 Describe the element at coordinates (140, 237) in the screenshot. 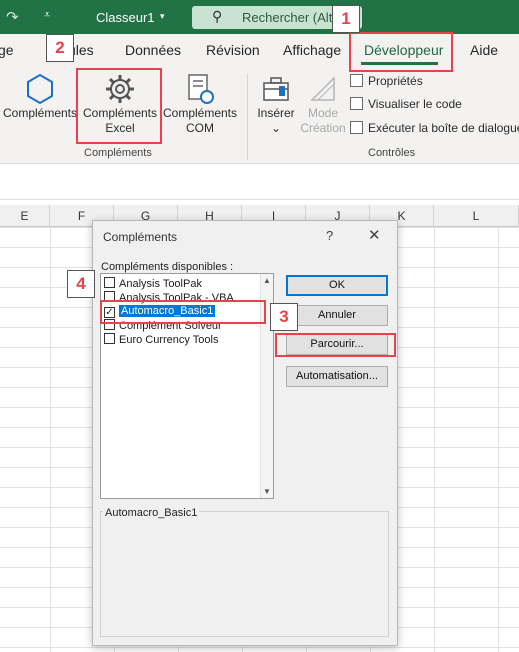

I see `dialog-title: Compléments` at that location.